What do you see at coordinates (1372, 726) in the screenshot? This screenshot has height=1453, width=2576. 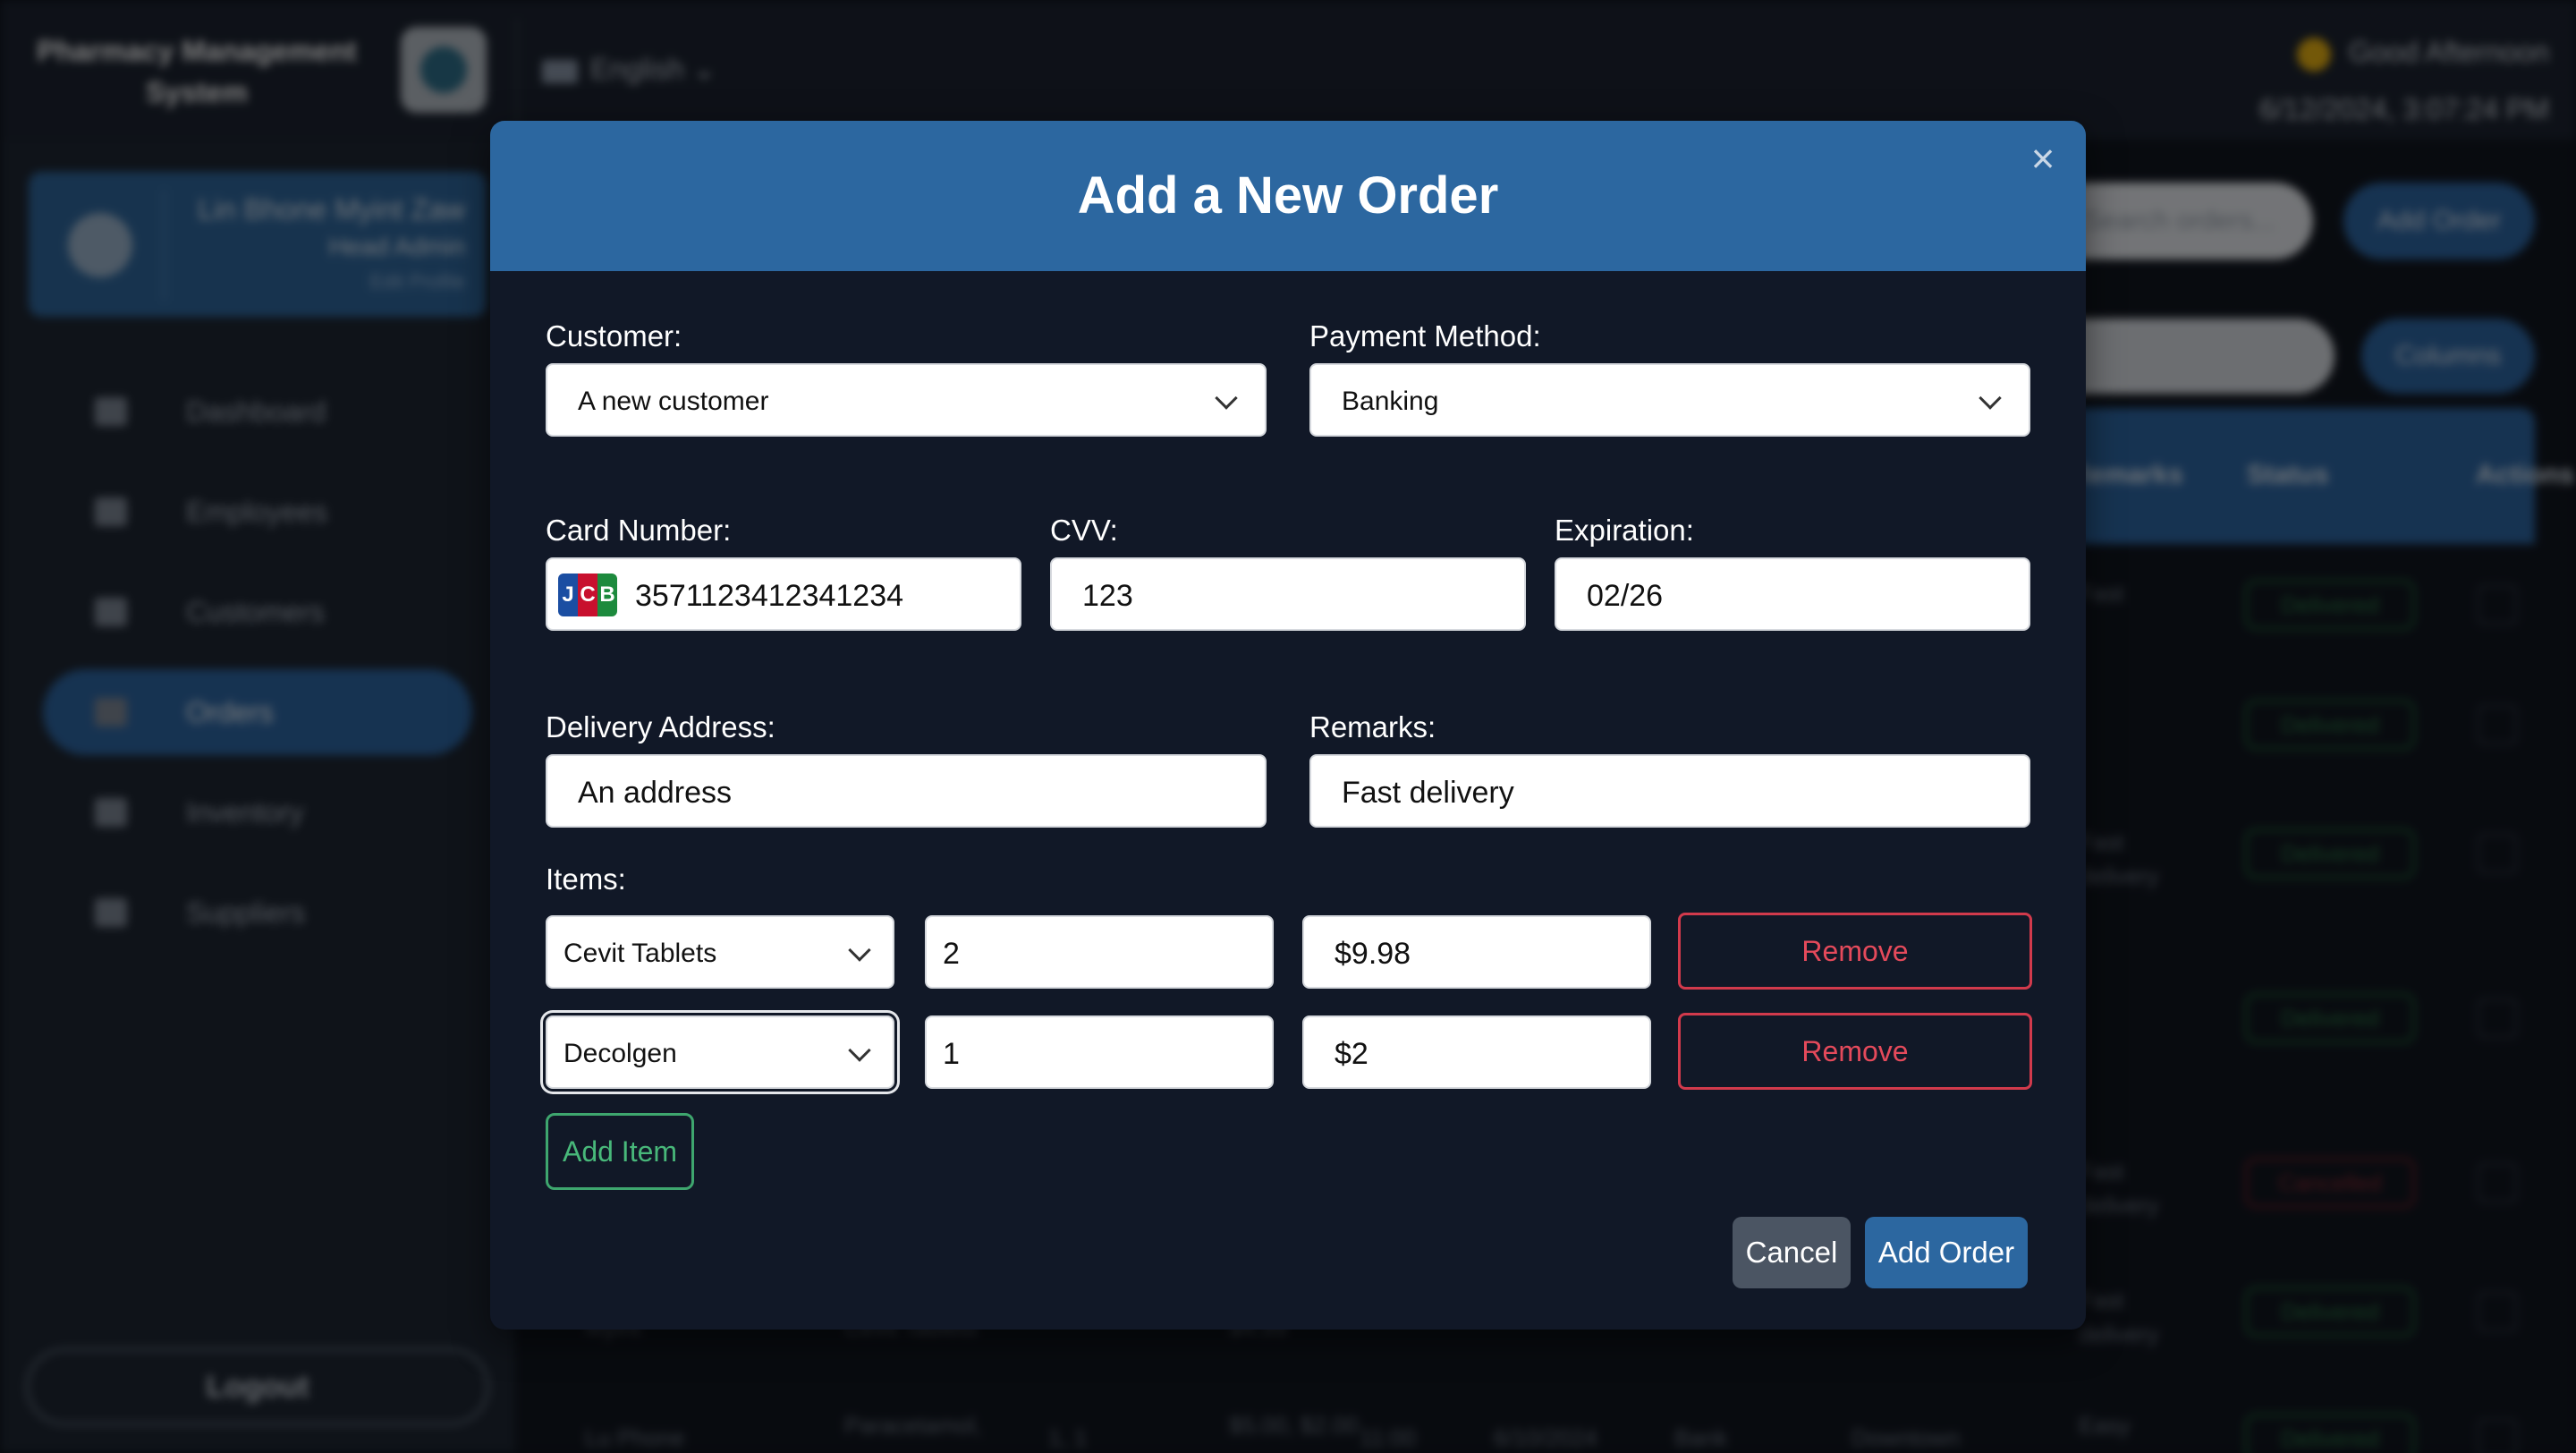 I see `remarks-label: Remarks:` at bounding box center [1372, 726].